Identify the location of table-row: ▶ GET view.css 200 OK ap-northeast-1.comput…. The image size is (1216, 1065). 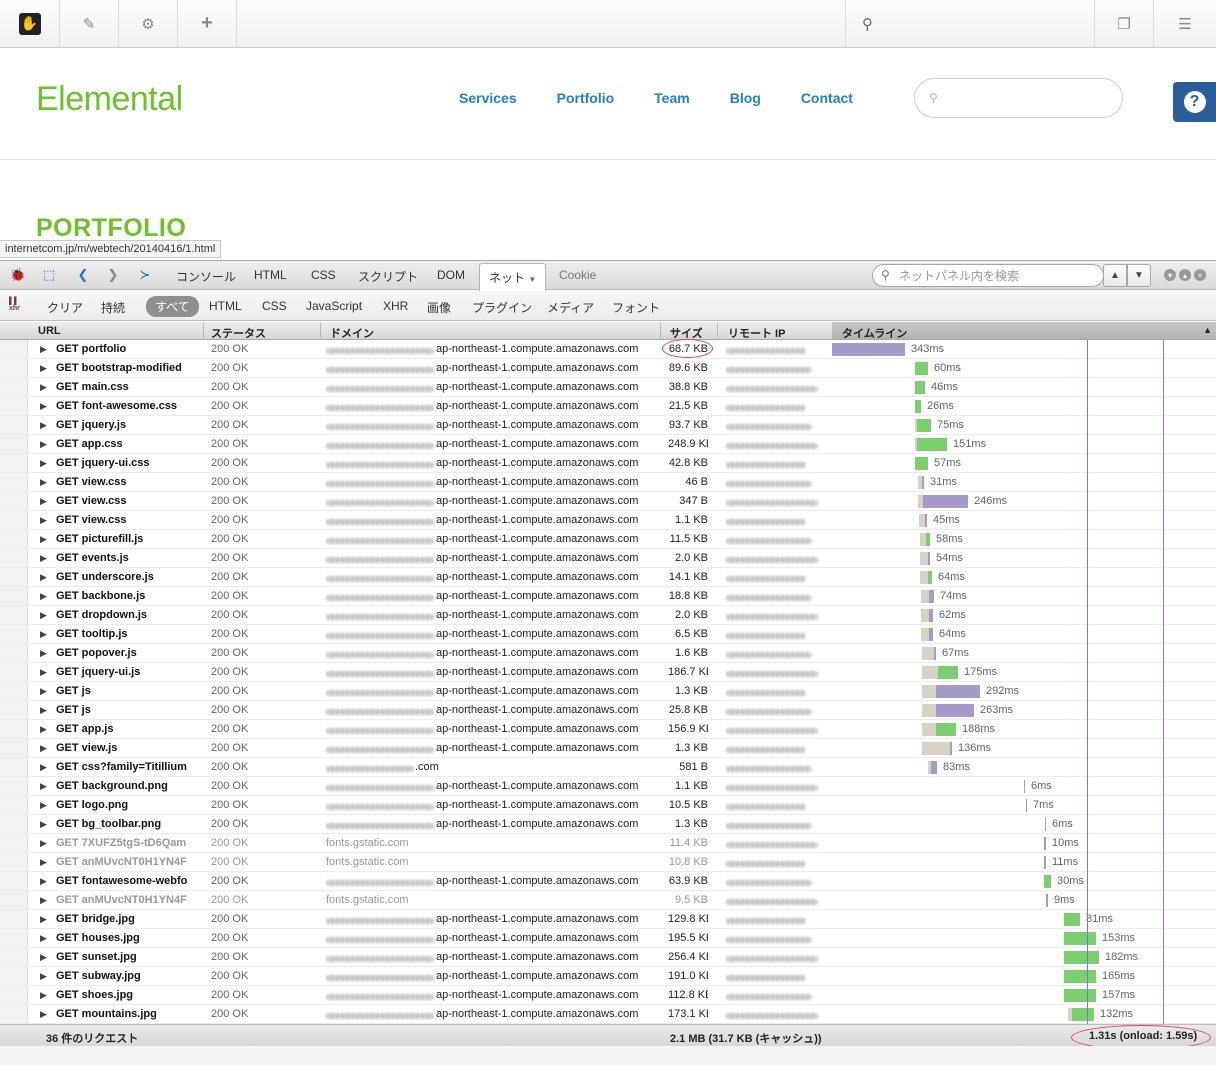
(608, 520).